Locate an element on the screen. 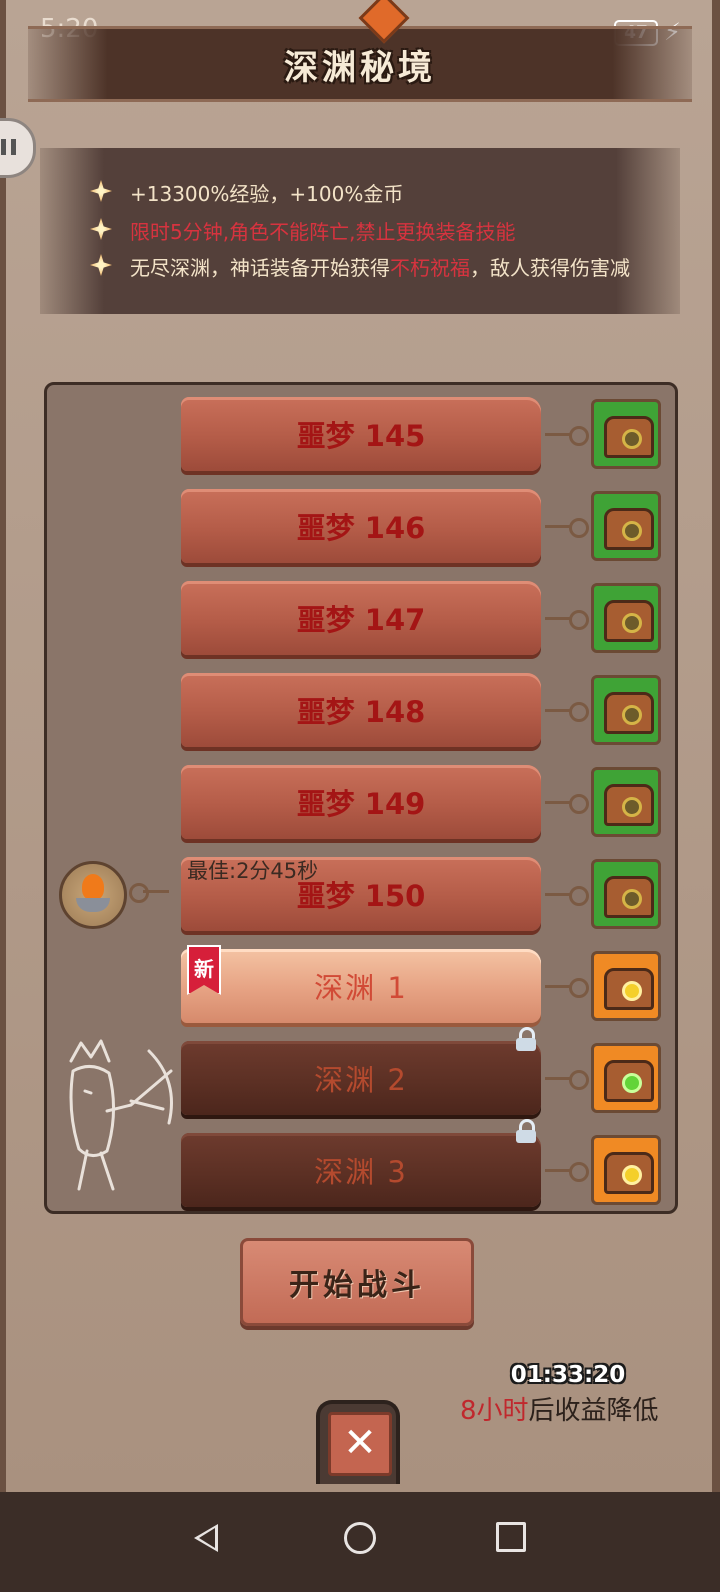 The height and width of the screenshot is (1592, 720). stage-row-nightmare-145: 噩梦 145 is located at coordinates (361, 437).